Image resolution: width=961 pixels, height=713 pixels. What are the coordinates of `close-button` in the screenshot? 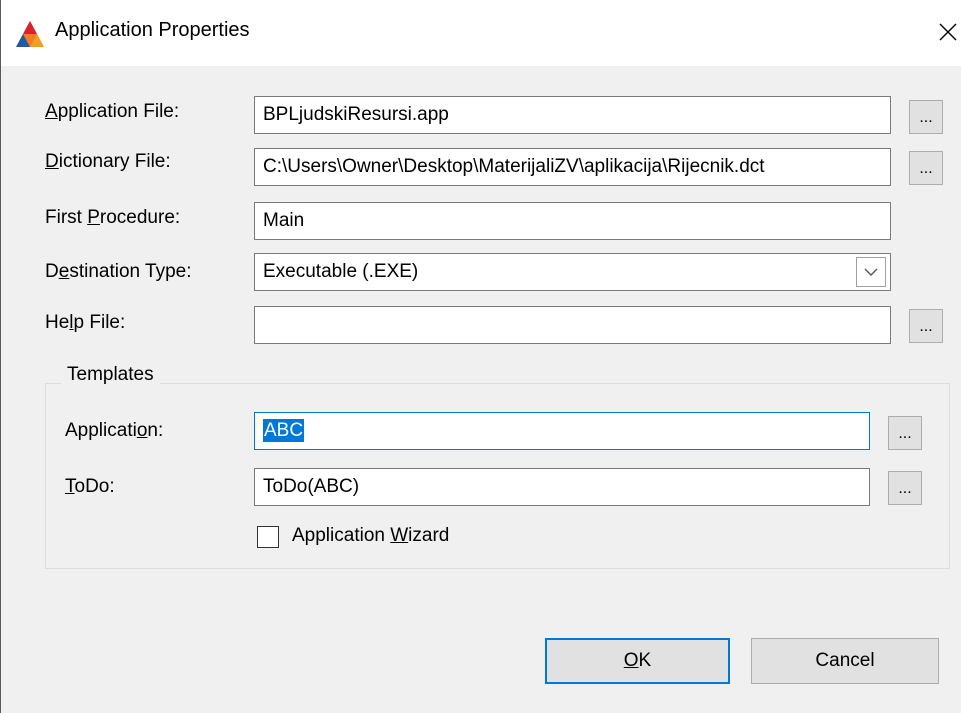 It's located at (946, 32).